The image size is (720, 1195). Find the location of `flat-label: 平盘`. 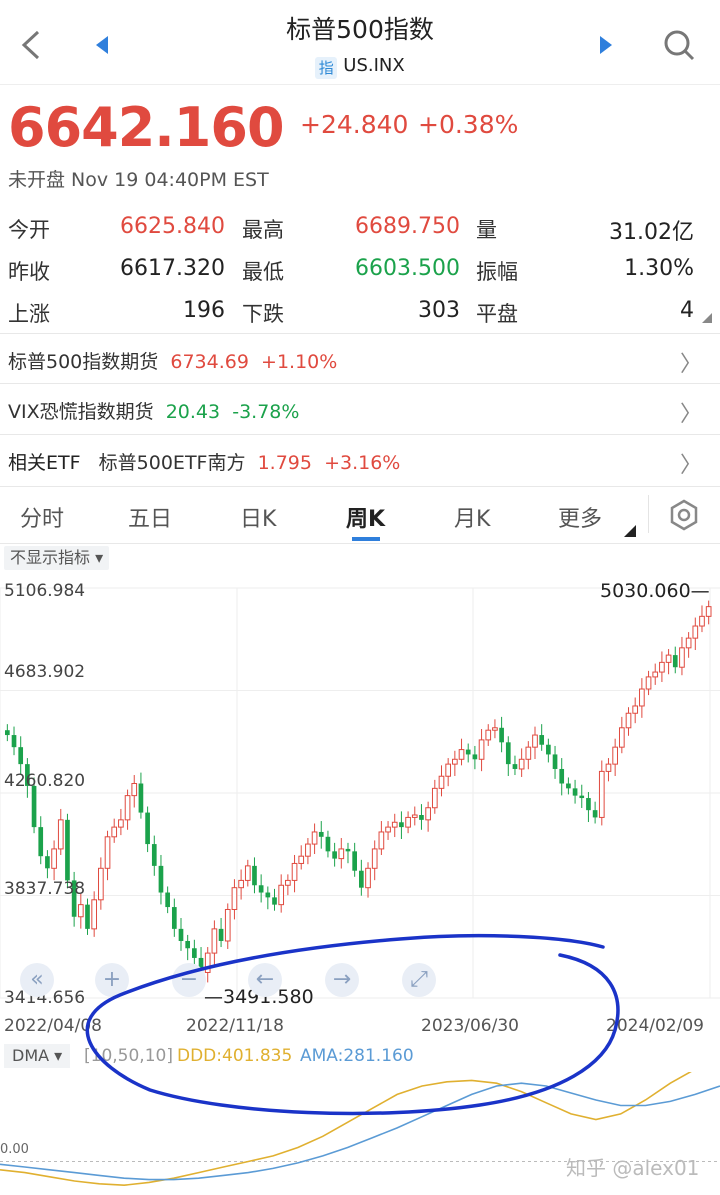

flat-label: 平盘 is located at coordinates (497, 314).